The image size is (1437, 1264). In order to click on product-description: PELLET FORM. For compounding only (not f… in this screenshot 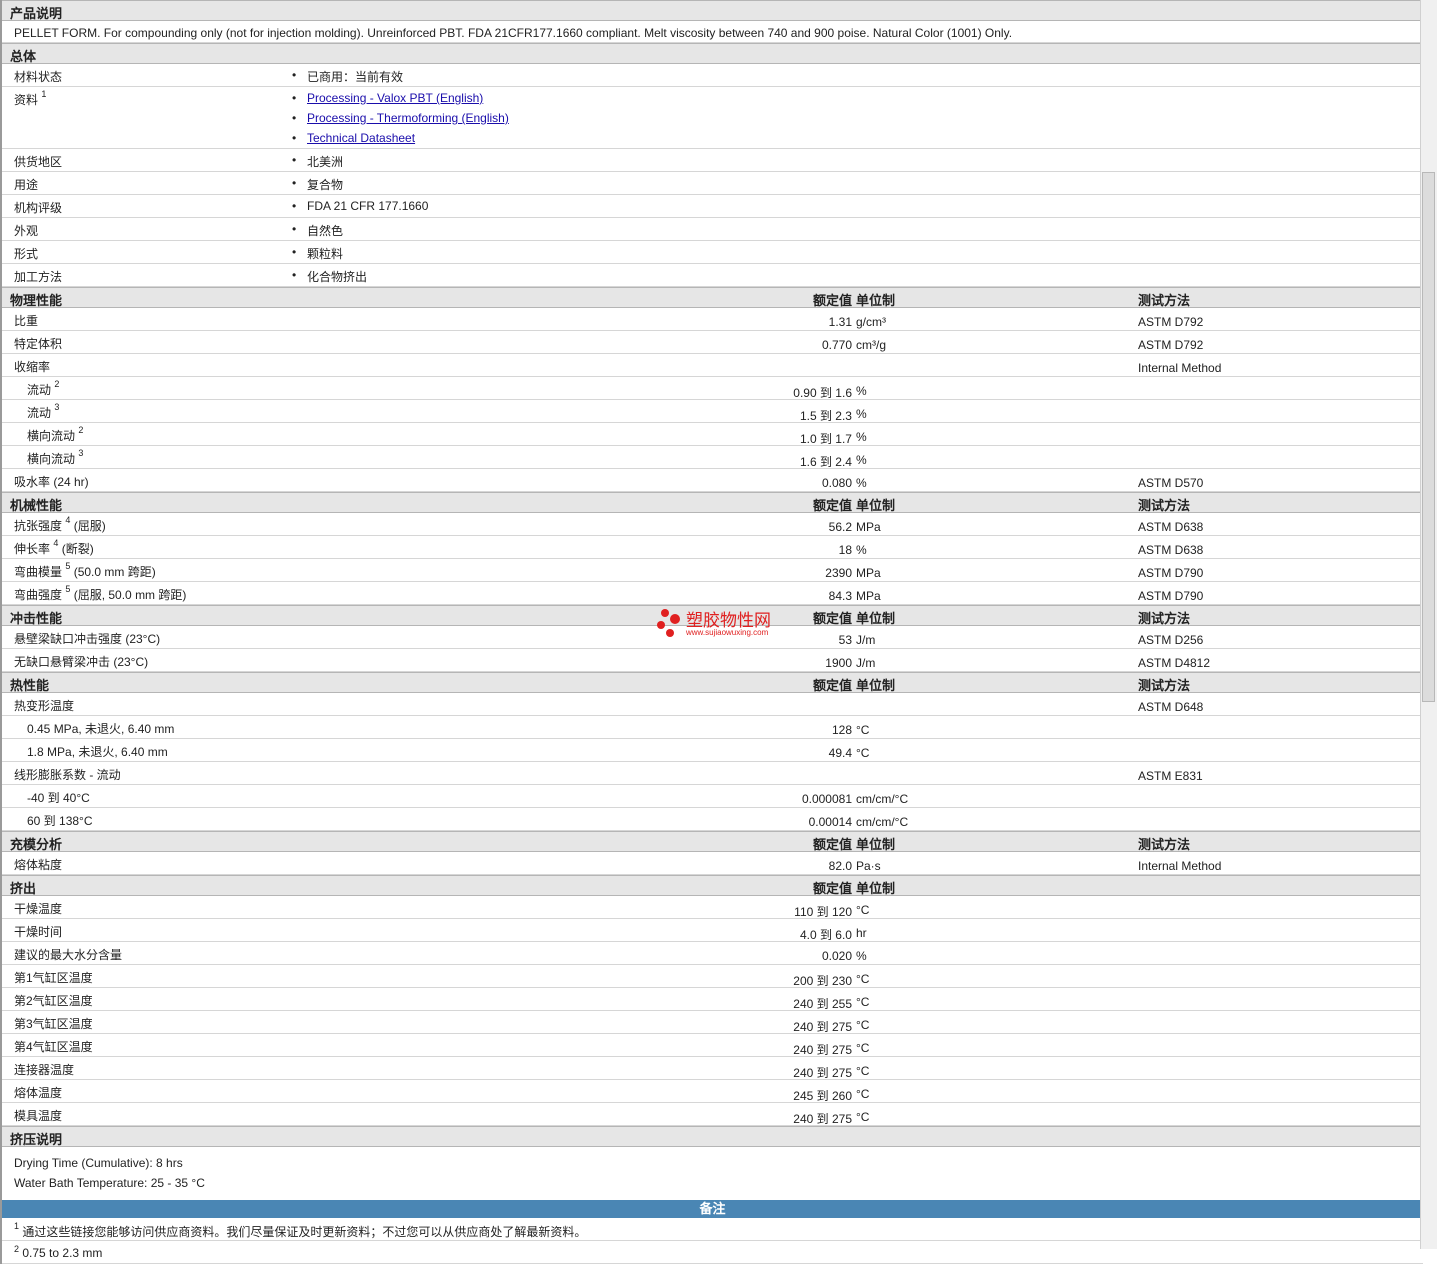, I will do `click(712, 32)`.